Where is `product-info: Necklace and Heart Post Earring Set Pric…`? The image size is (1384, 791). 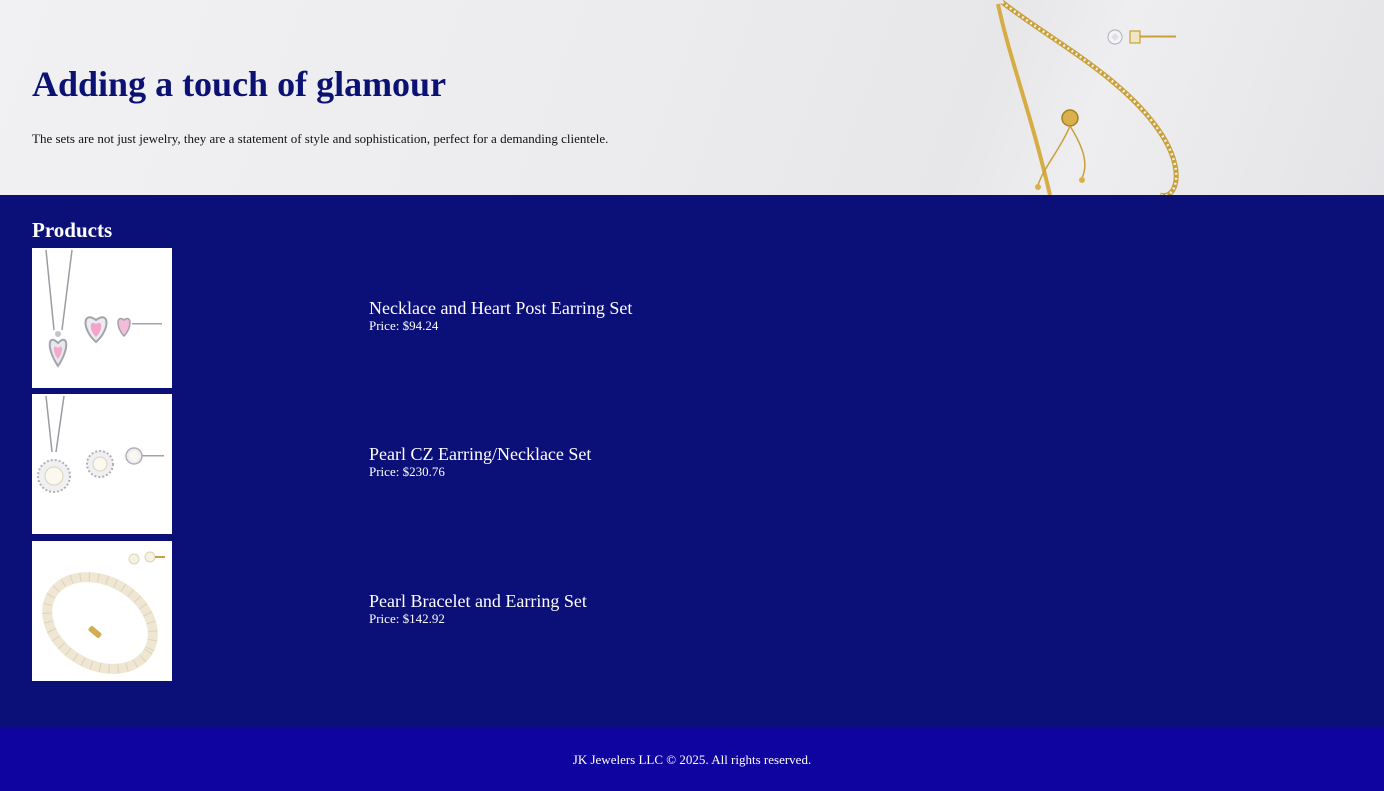 product-info: Necklace and Heart Post Earring Set Pric… is located at coordinates (500, 316).